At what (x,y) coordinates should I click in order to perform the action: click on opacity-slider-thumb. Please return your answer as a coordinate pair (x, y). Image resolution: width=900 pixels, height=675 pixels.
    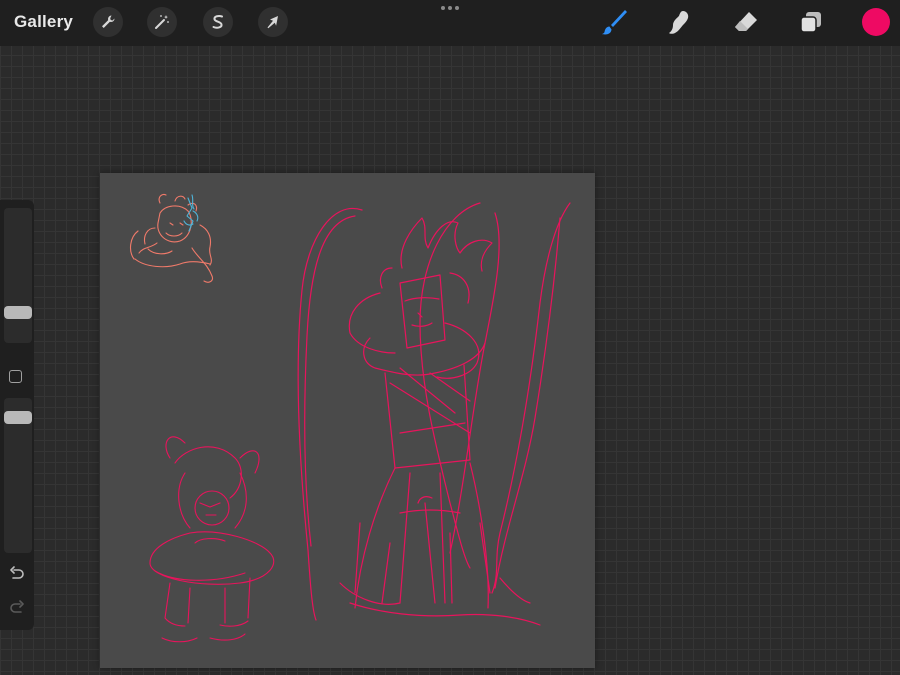
    Looking at the image, I should click on (18, 417).